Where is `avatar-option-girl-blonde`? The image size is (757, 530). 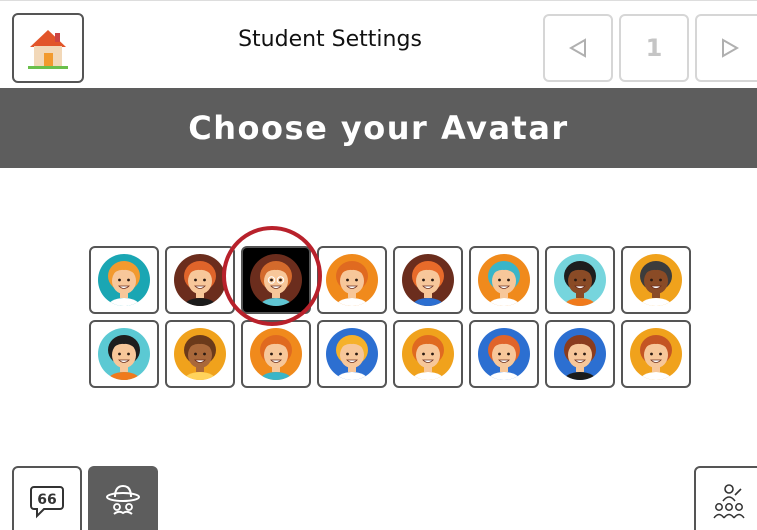 avatar-option-girl-blonde is located at coordinates (352, 354).